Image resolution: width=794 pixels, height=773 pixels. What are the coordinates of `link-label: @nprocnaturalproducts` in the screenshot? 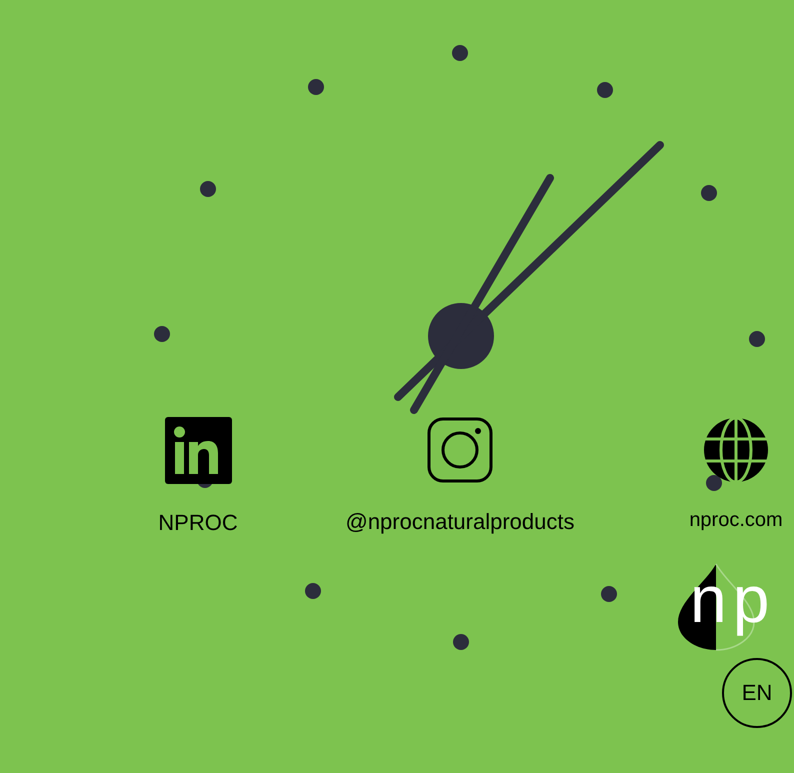 It's located at (459, 522).